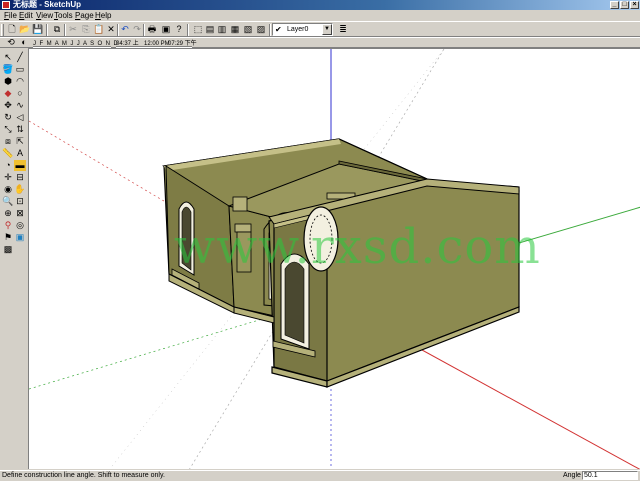 This screenshot has width=640, height=481. What do you see at coordinates (20, 57) in the screenshot?
I see `line-tool-icon: ╱` at bounding box center [20, 57].